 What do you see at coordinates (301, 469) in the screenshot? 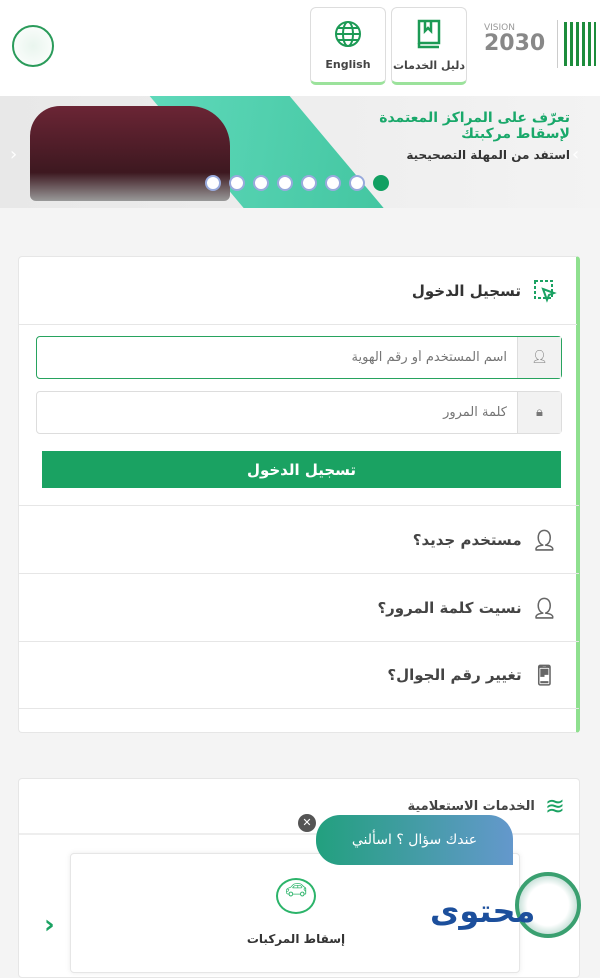
I see `login-submit-button: تسجيل الدخول` at bounding box center [301, 469].